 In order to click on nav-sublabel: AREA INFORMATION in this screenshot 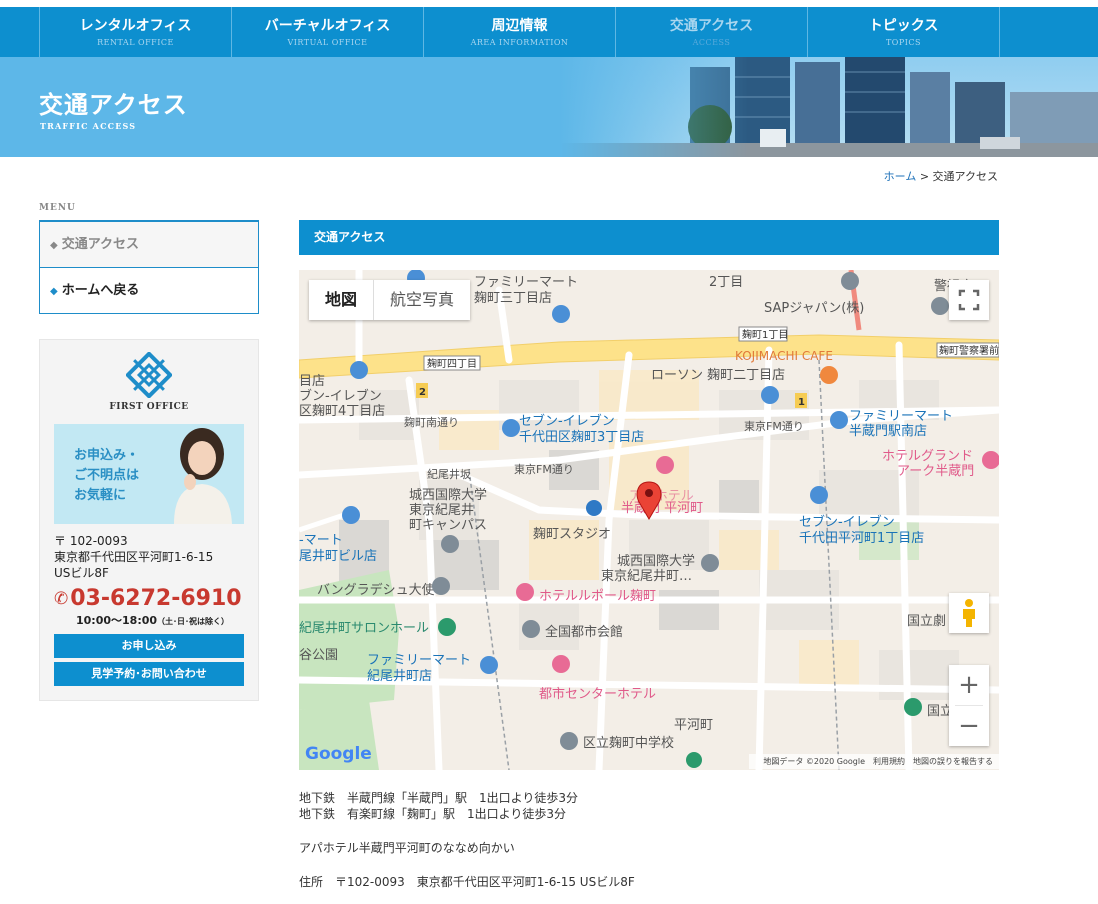, I will do `click(519, 42)`.